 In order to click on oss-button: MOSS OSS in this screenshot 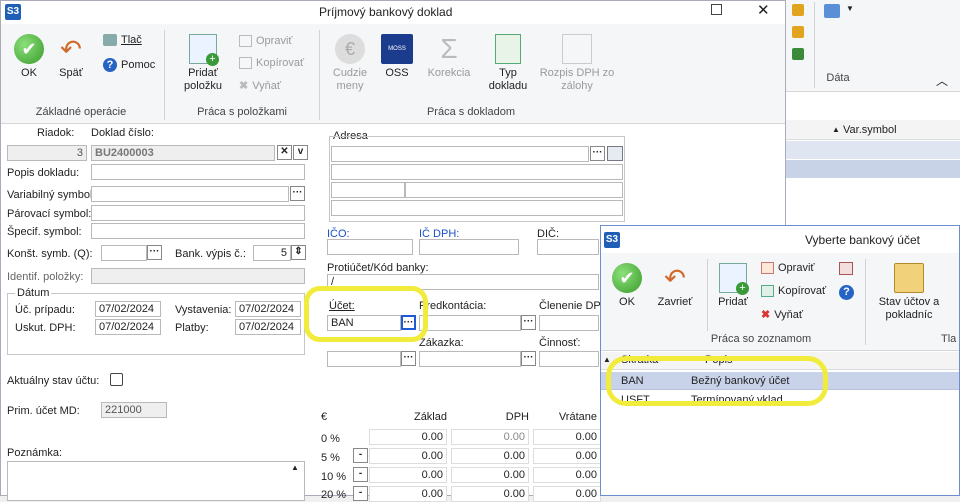, I will do `click(397, 57)`.